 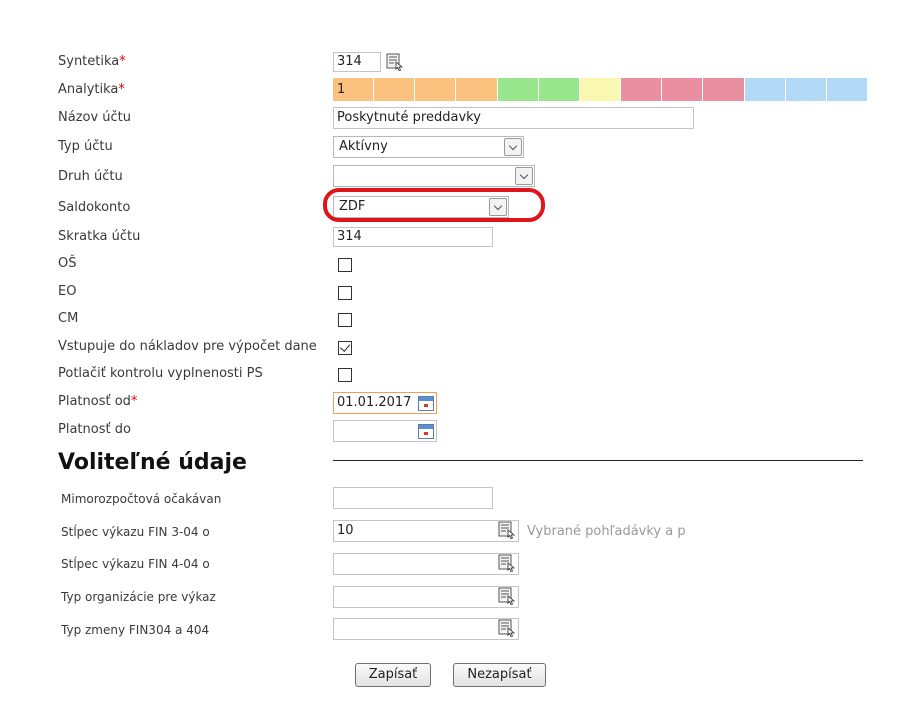 What do you see at coordinates (426, 564) in the screenshot?
I see `fin404-input` at bounding box center [426, 564].